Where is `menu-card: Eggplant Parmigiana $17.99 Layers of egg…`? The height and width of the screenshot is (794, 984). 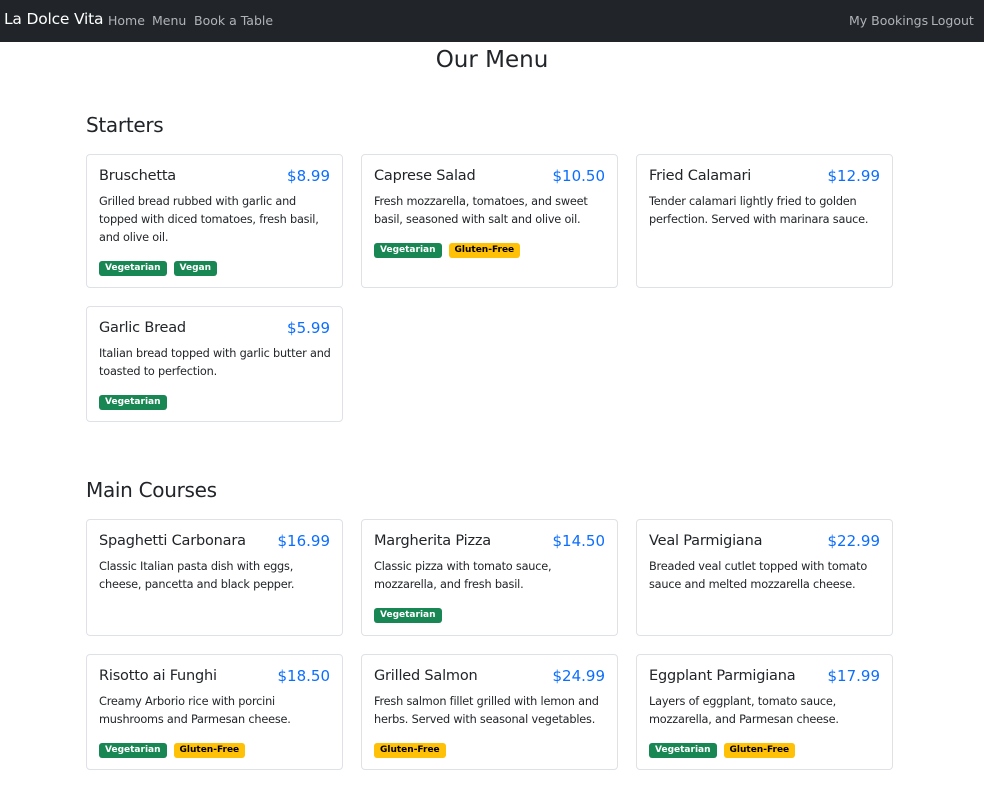 menu-card: Eggplant Parmigiana $17.99 Layers of egg… is located at coordinates (764, 712).